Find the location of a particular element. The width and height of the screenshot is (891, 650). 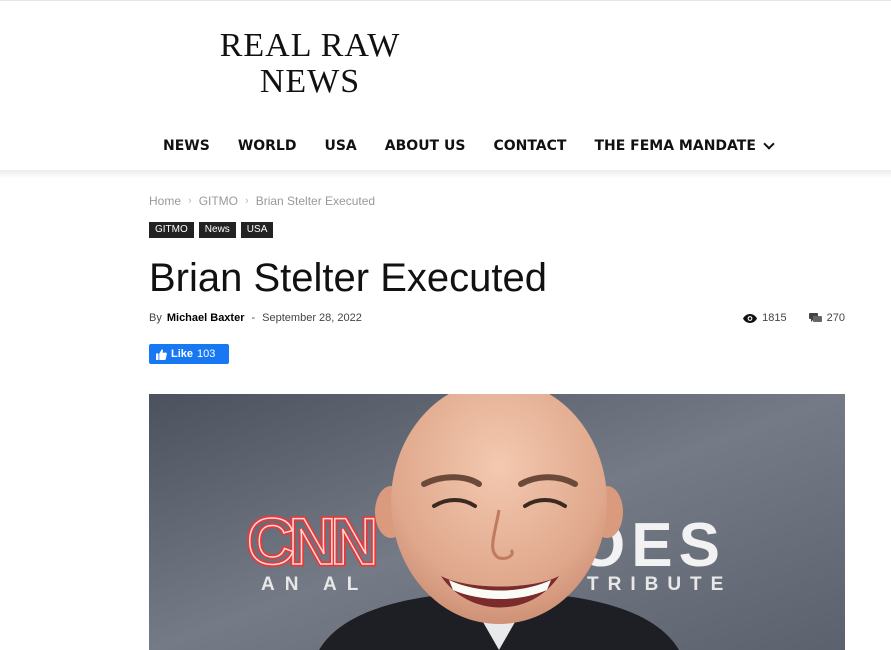

nav-item-contact: CONTACT is located at coordinates (529, 146).